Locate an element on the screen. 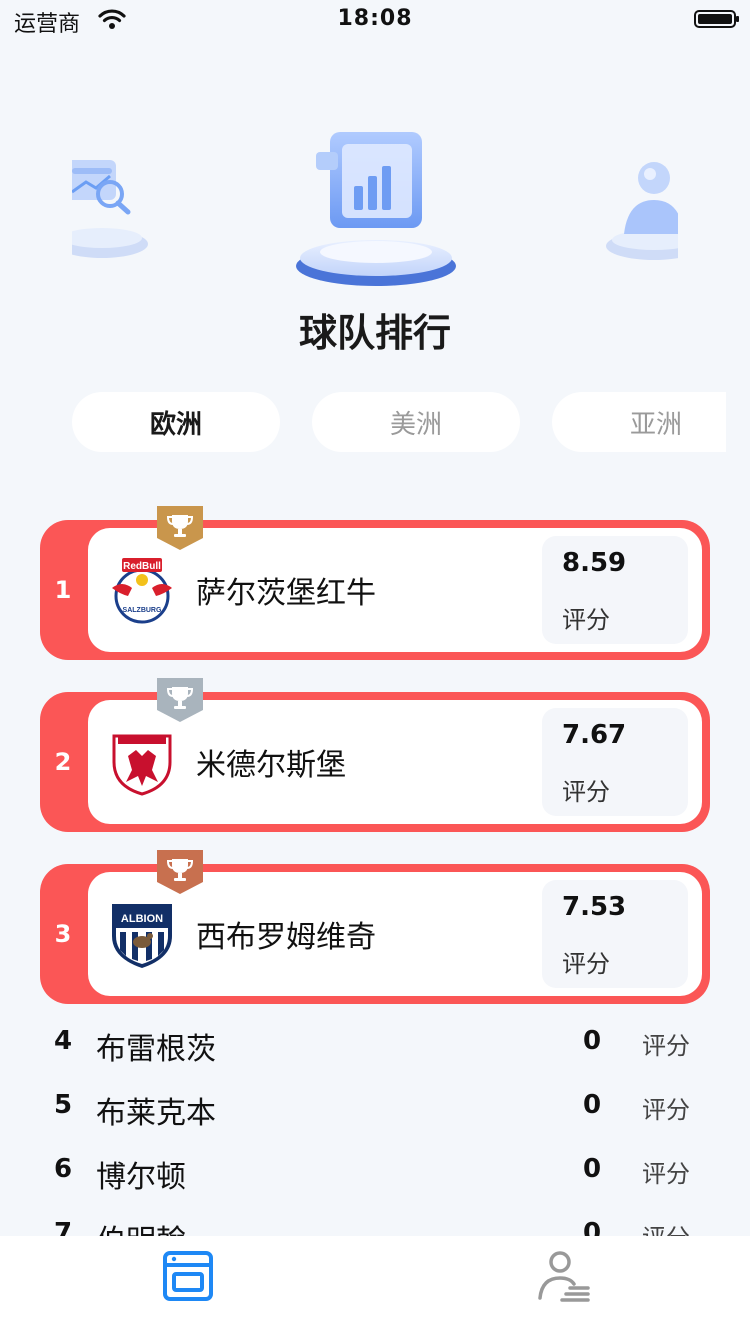 The width and height of the screenshot is (750, 1334). category-carousel is located at coordinates (375, 210).